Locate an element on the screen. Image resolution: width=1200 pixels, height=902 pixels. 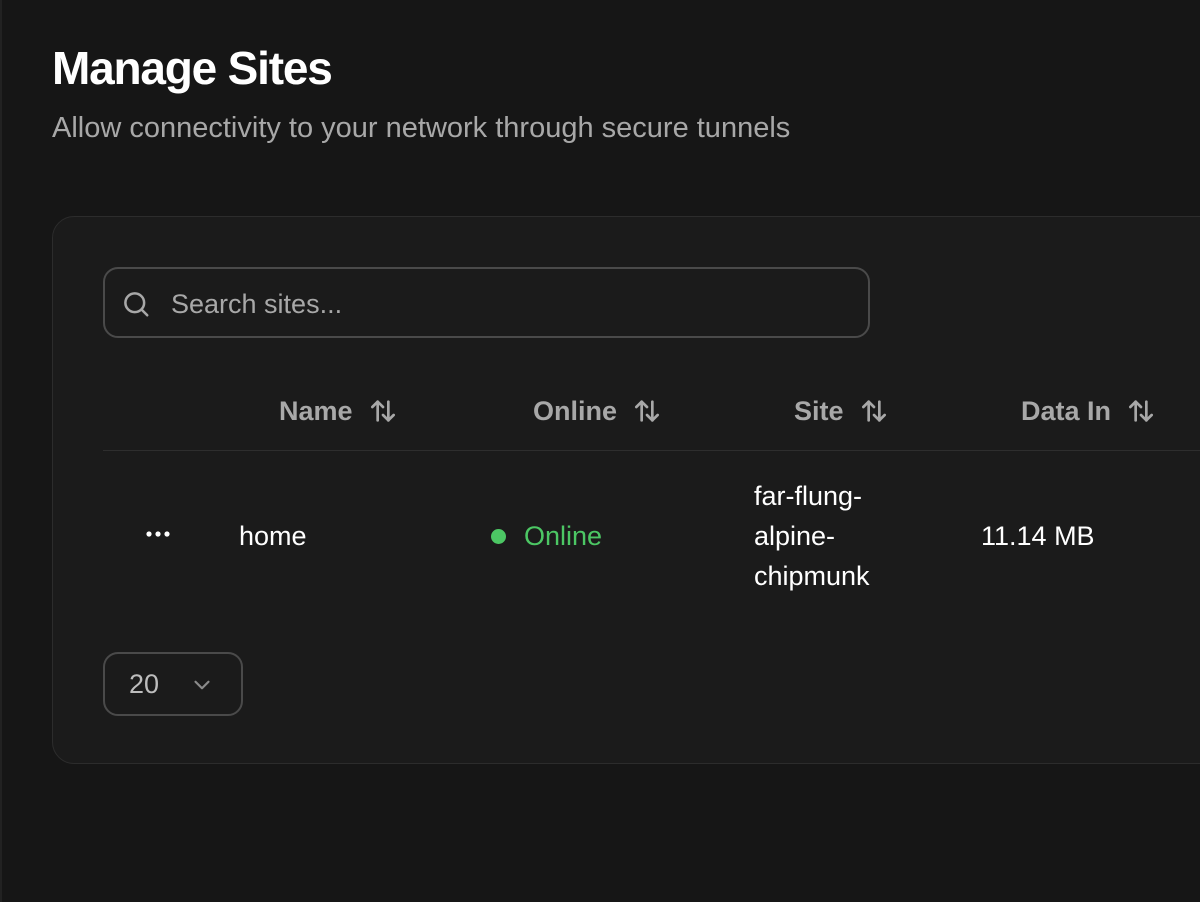
search-input is located at coordinates (511, 304).